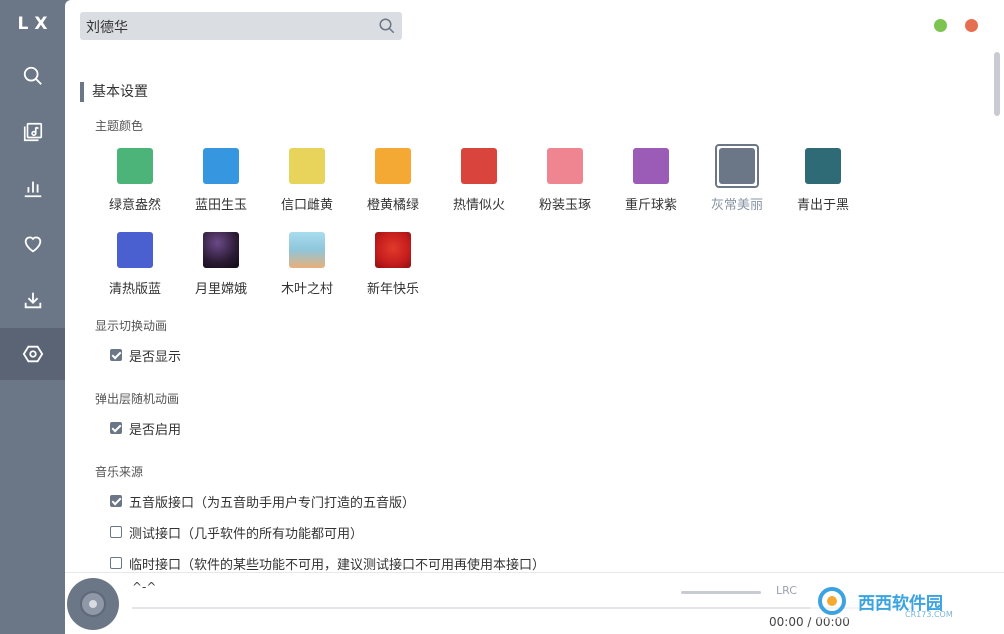  I want to click on nav-download, so click(32, 300).